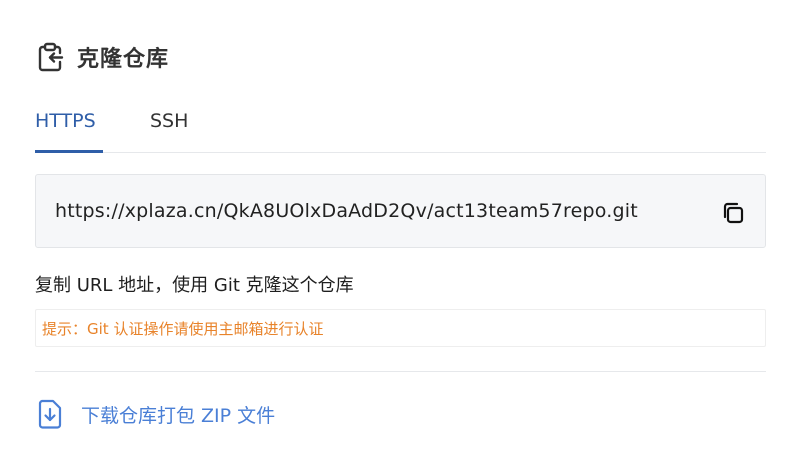 This screenshot has height=465, width=800. I want to click on auth-hint-box: 提示：Git 认证操作请使用主邮箱进行认证, so click(400, 328).